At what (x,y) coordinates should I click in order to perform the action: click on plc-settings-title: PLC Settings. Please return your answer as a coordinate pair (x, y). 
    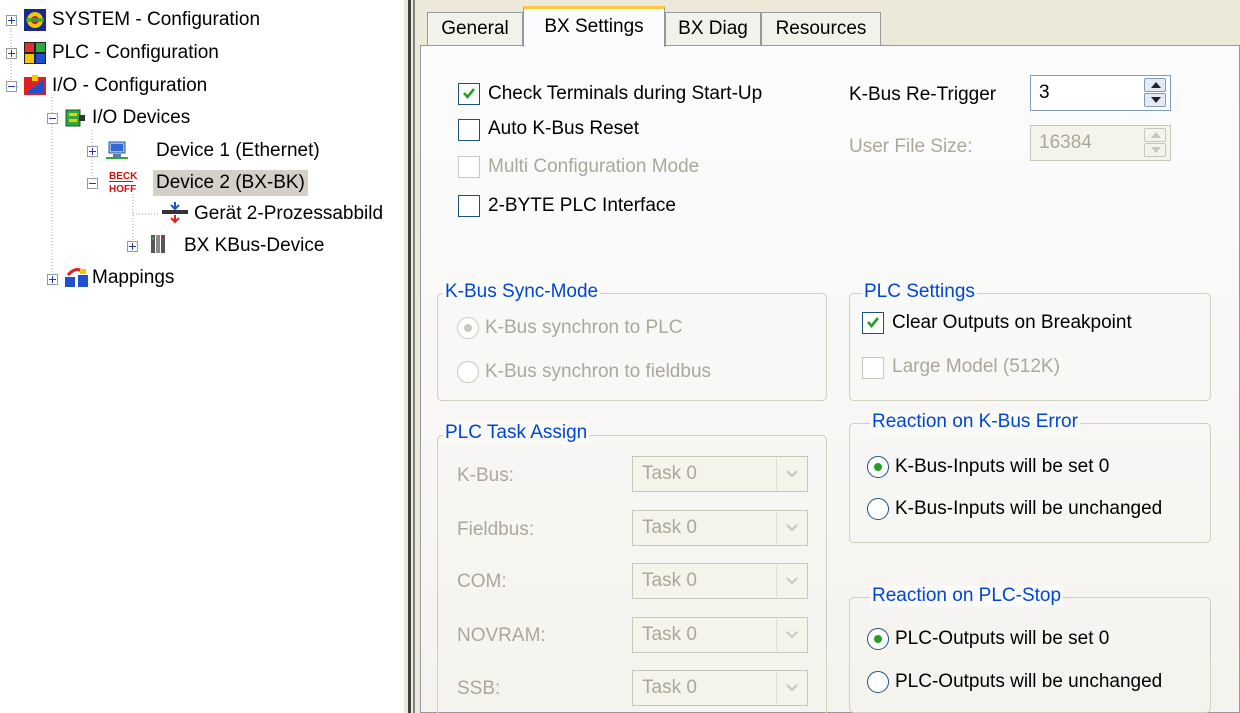
    Looking at the image, I should click on (919, 292).